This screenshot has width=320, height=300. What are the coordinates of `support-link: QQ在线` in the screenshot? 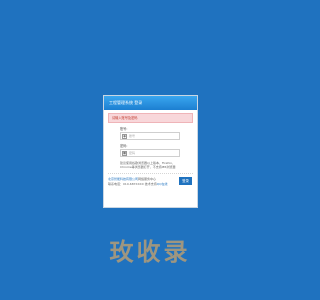 It's located at (162, 184).